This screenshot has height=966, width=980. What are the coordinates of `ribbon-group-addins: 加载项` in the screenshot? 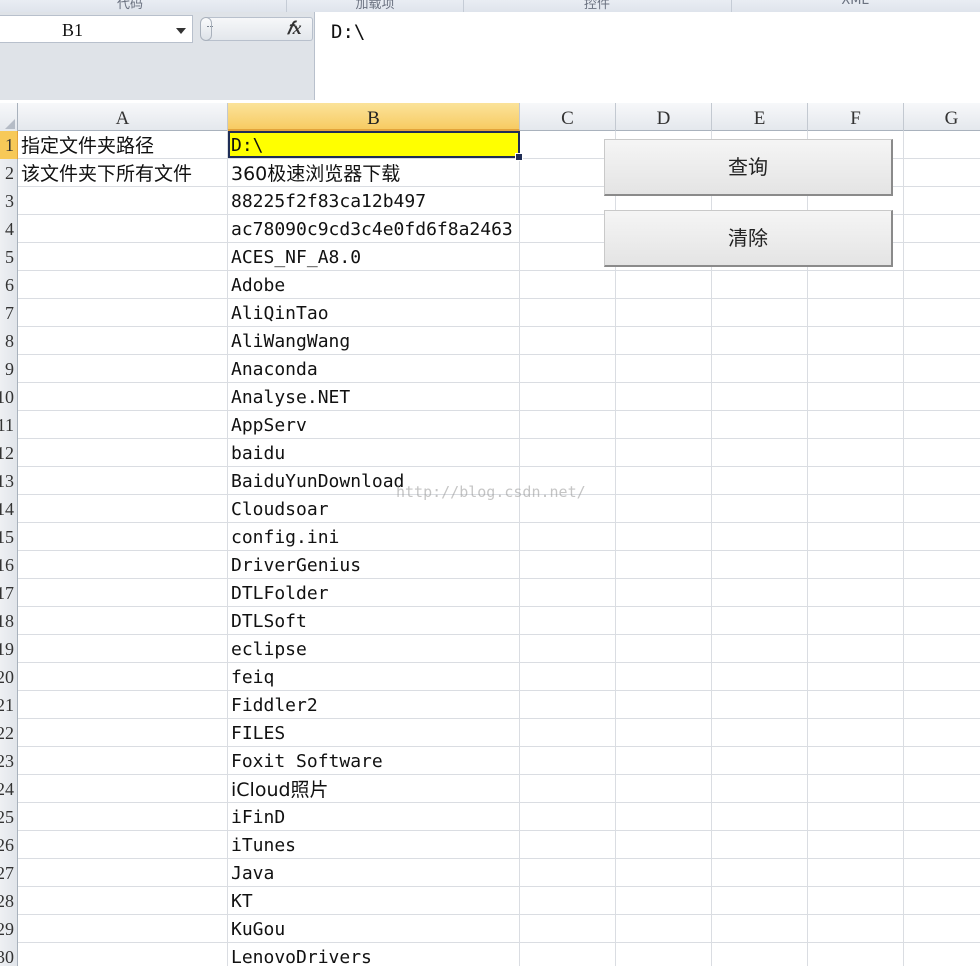 It's located at (375, 6).